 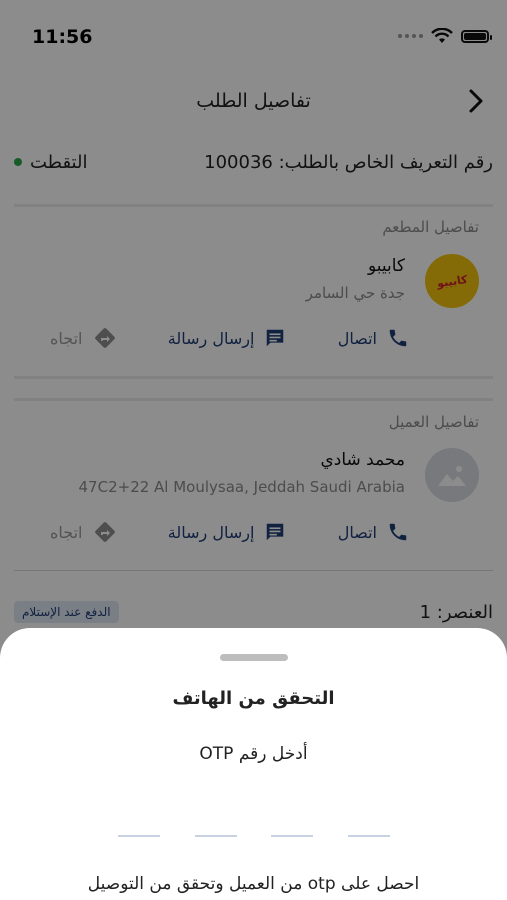 I want to click on otp-input-group, so click(x=254, y=830).